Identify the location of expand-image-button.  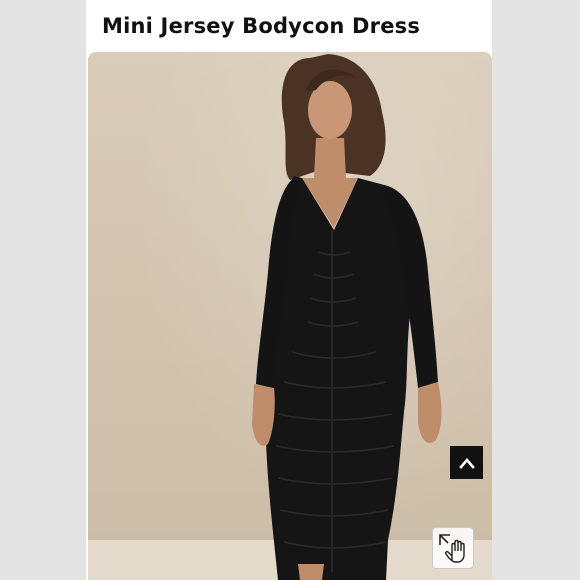
(453, 548).